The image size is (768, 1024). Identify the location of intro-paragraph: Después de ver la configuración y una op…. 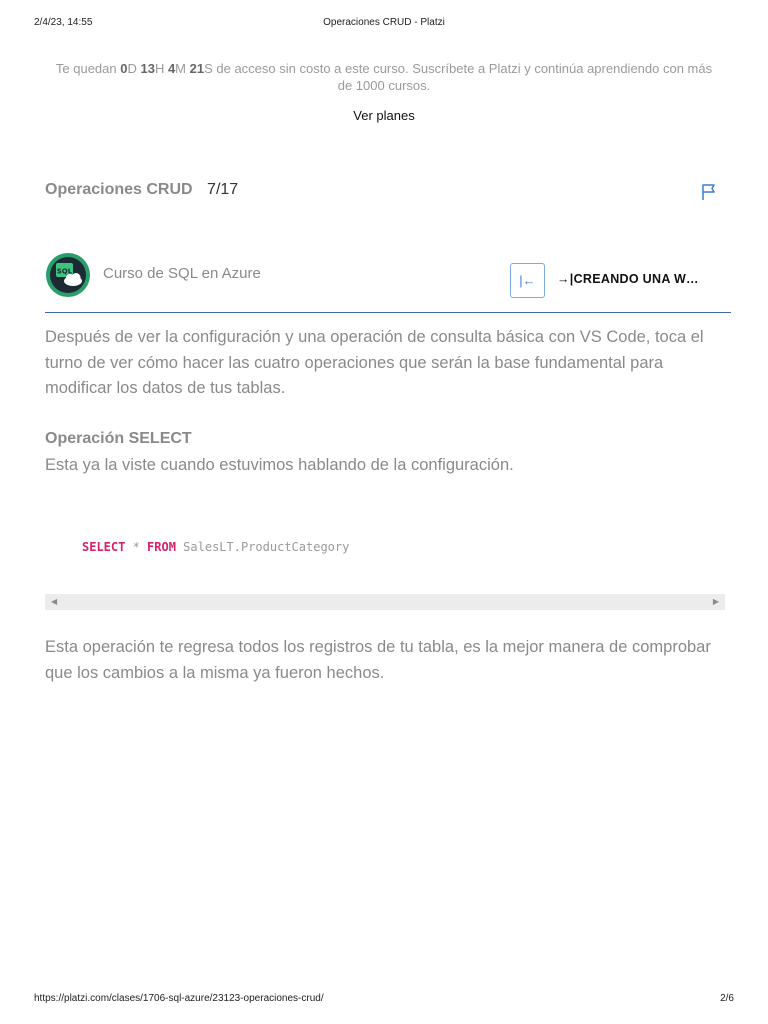
(374, 362).